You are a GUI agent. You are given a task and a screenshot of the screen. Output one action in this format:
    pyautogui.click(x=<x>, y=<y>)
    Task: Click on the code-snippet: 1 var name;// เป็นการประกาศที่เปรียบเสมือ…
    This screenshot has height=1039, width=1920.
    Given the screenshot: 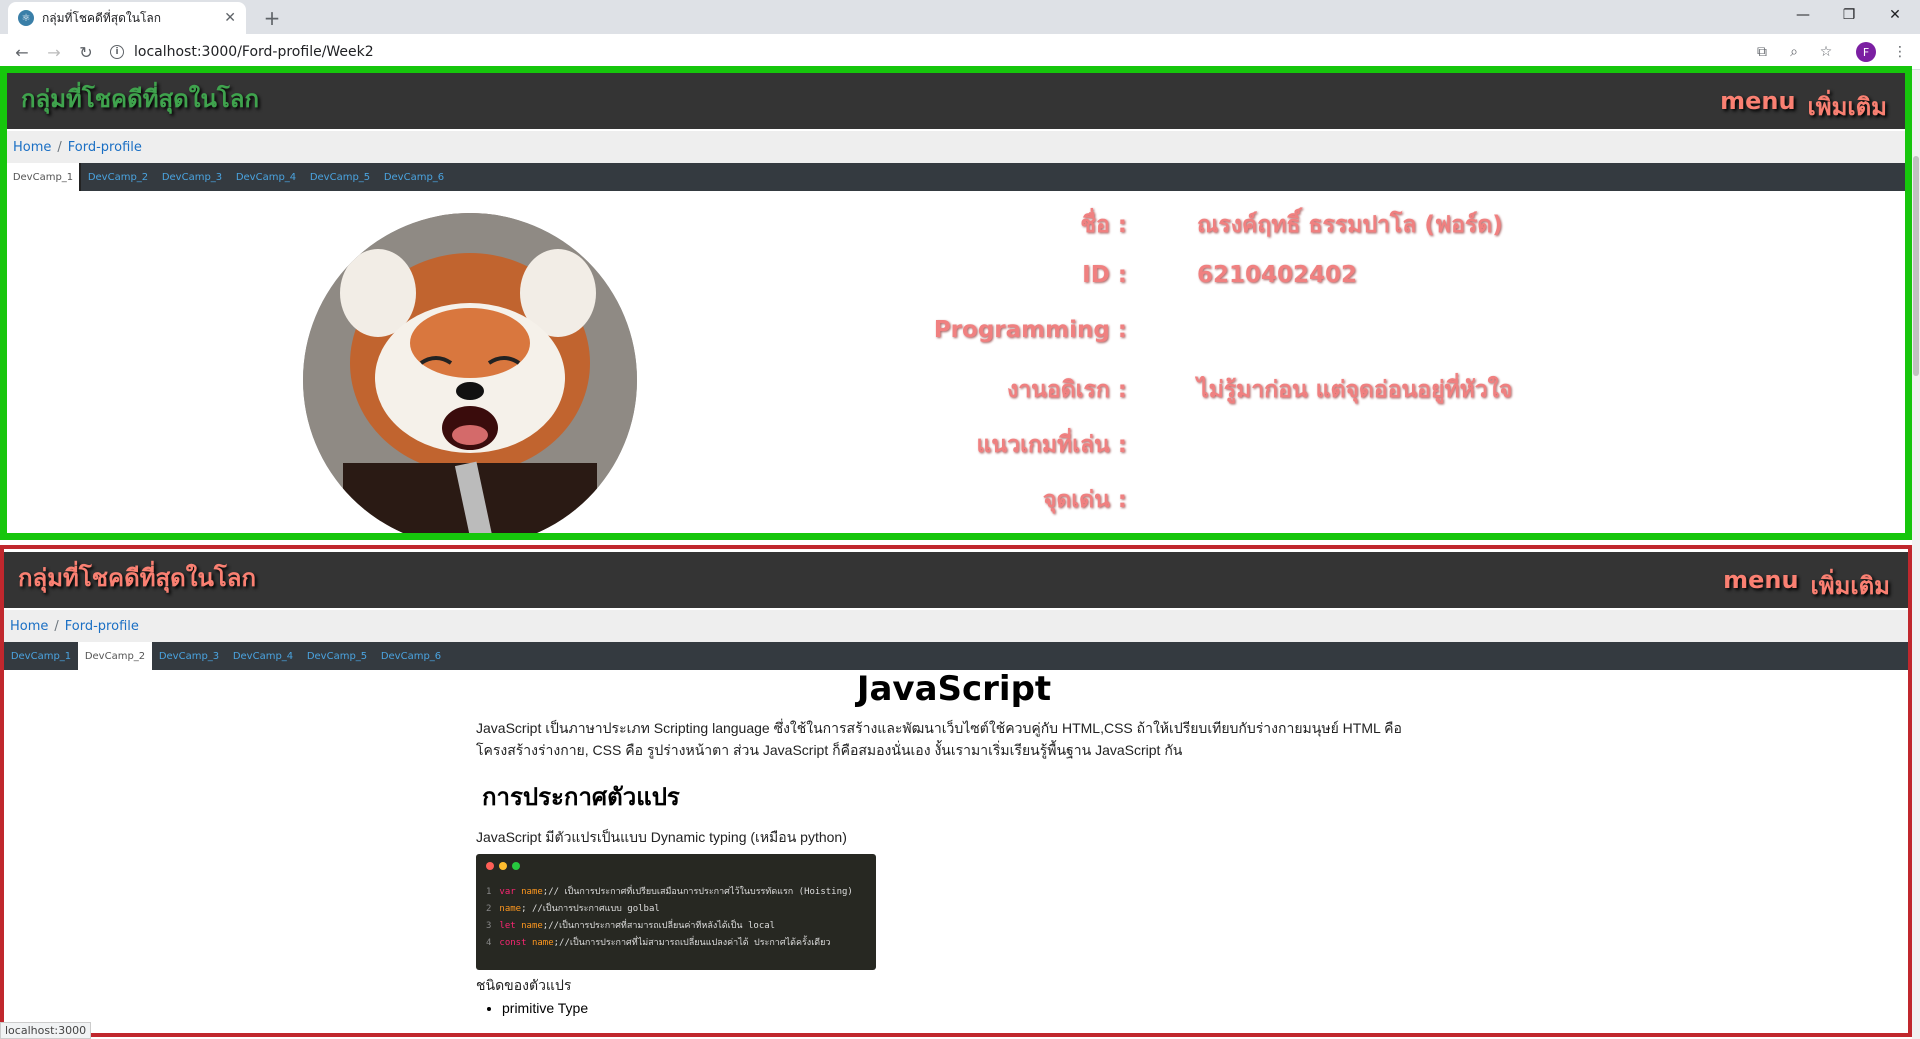 What is the action you would take?
    pyautogui.click(x=676, y=912)
    